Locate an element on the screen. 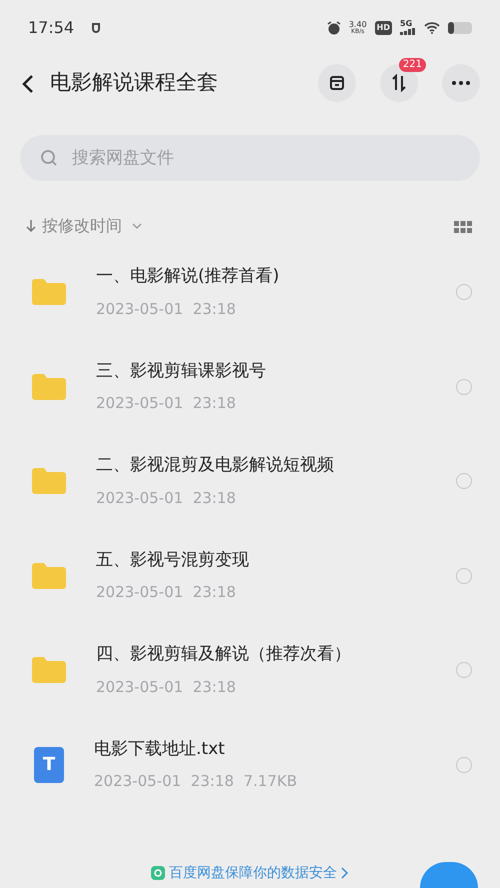 The height and width of the screenshot is (888, 500). hd-indicator: HD is located at coordinates (383, 27).